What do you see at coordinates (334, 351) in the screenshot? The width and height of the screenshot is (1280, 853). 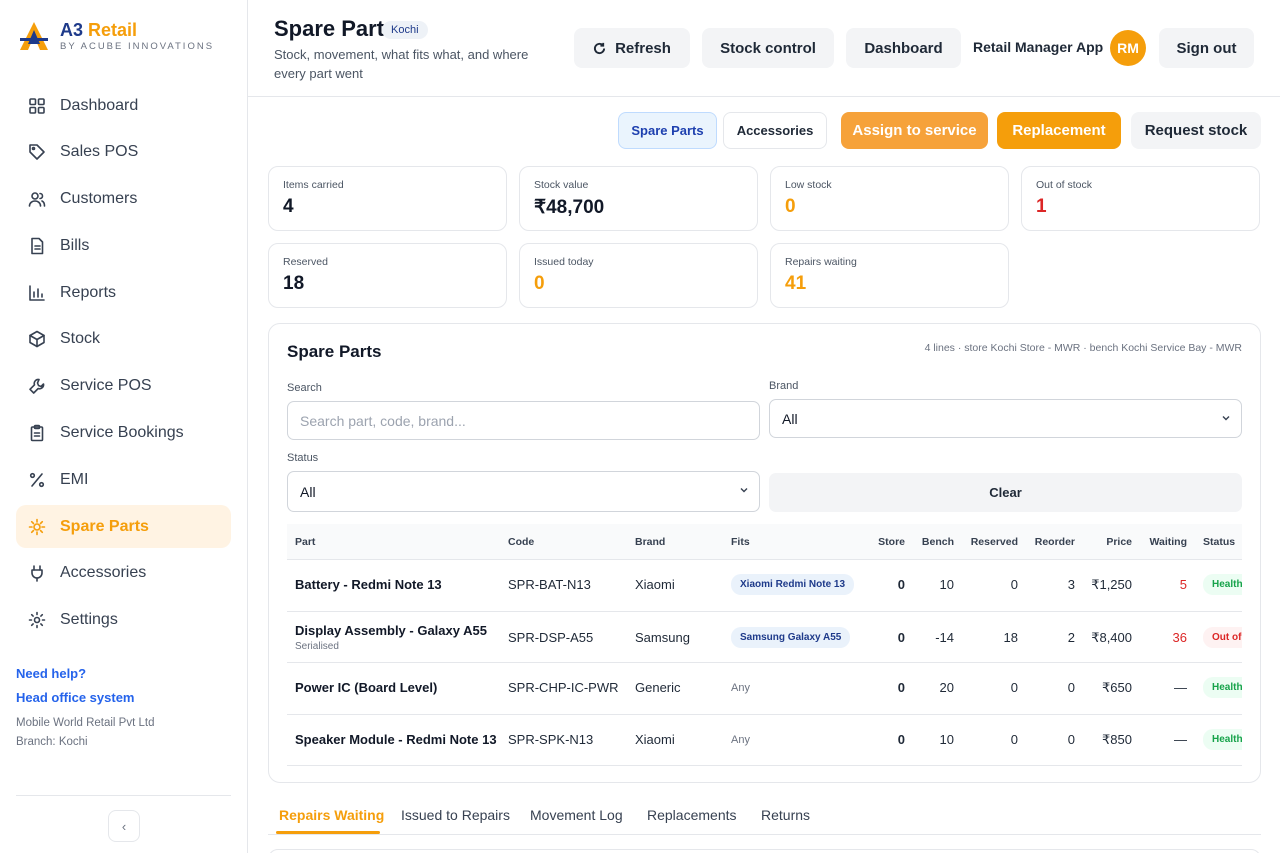 I see `panel-title: Spare Parts` at bounding box center [334, 351].